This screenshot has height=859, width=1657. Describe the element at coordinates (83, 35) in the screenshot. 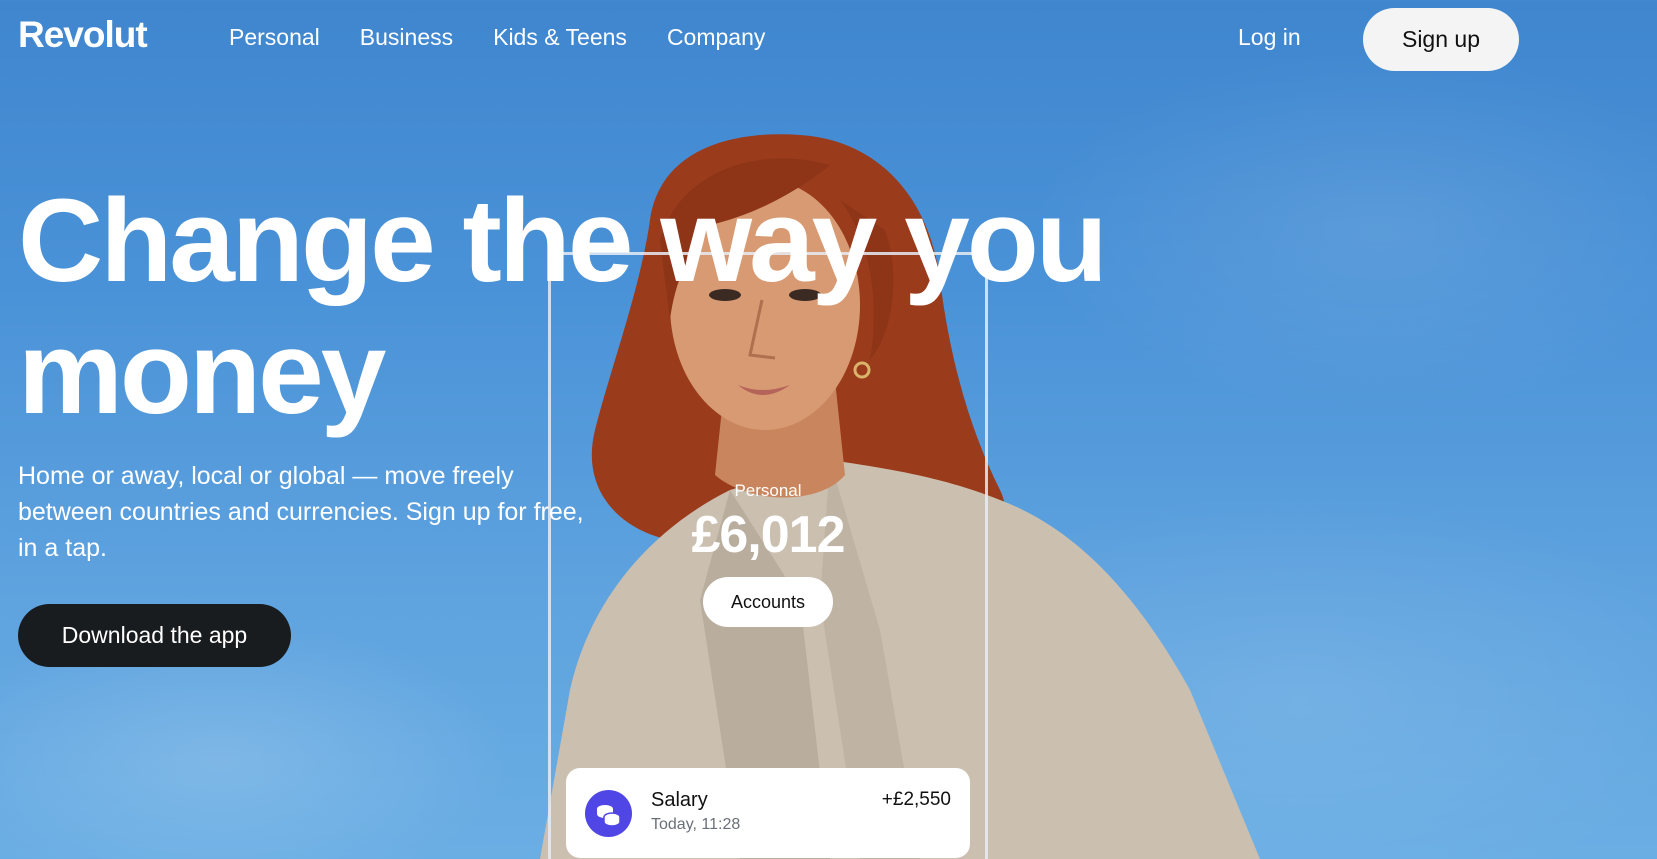

I see `revolut-logo: Revolut` at that location.